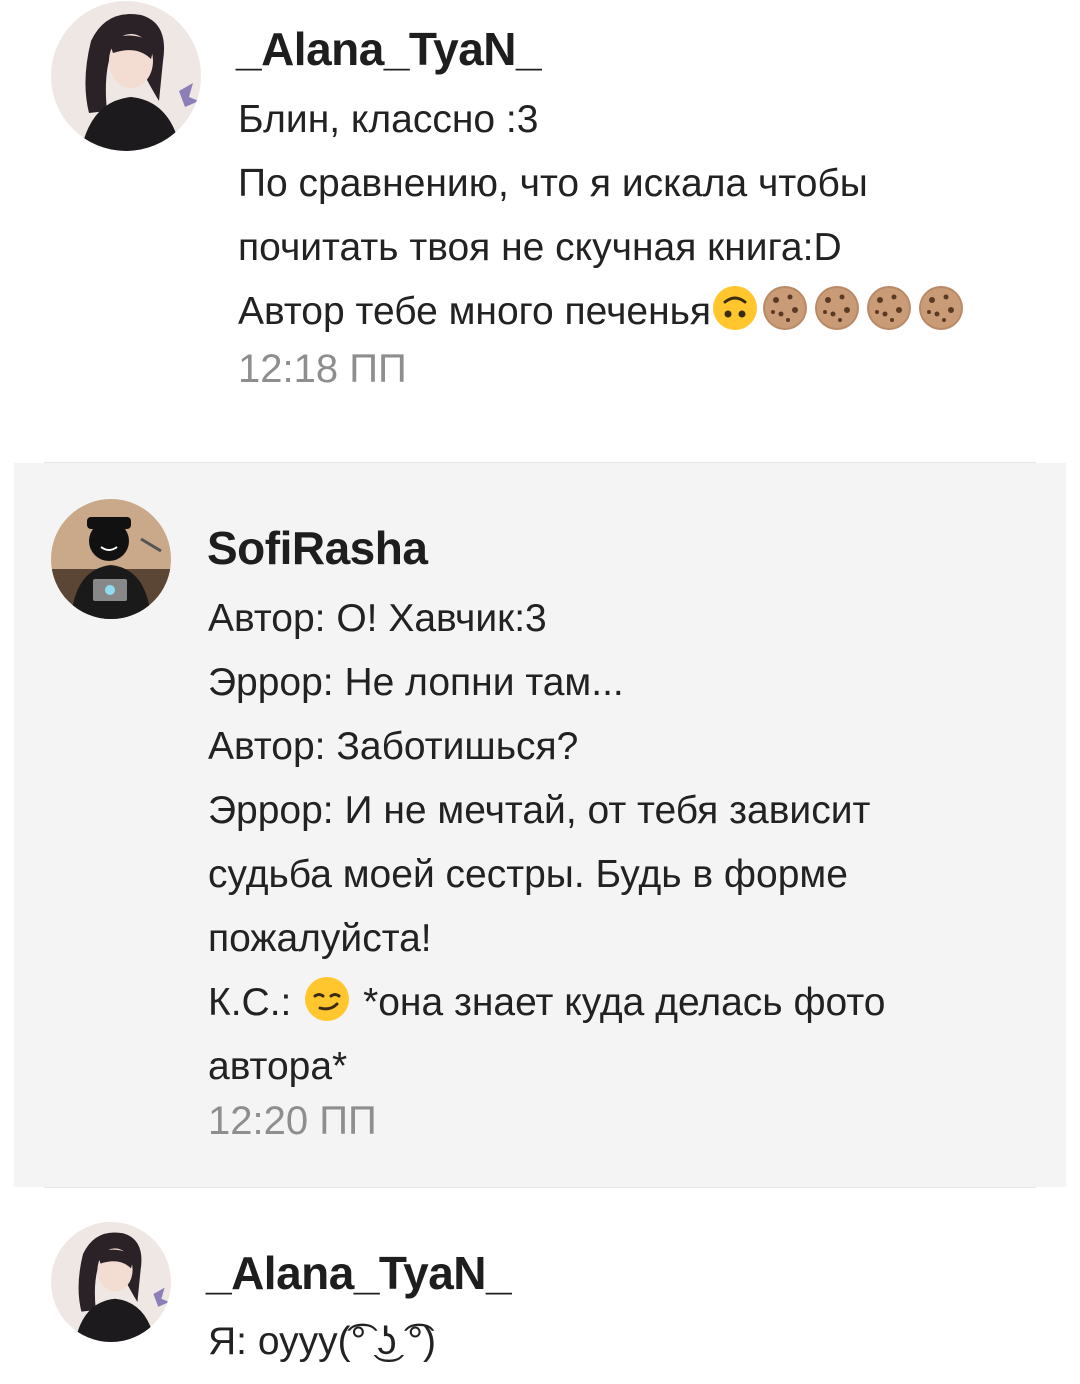 This screenshot has width=1080, height=1384. I want to click on comment-text-line: почитать твоя не скучная книга:D, so click(540, 247).